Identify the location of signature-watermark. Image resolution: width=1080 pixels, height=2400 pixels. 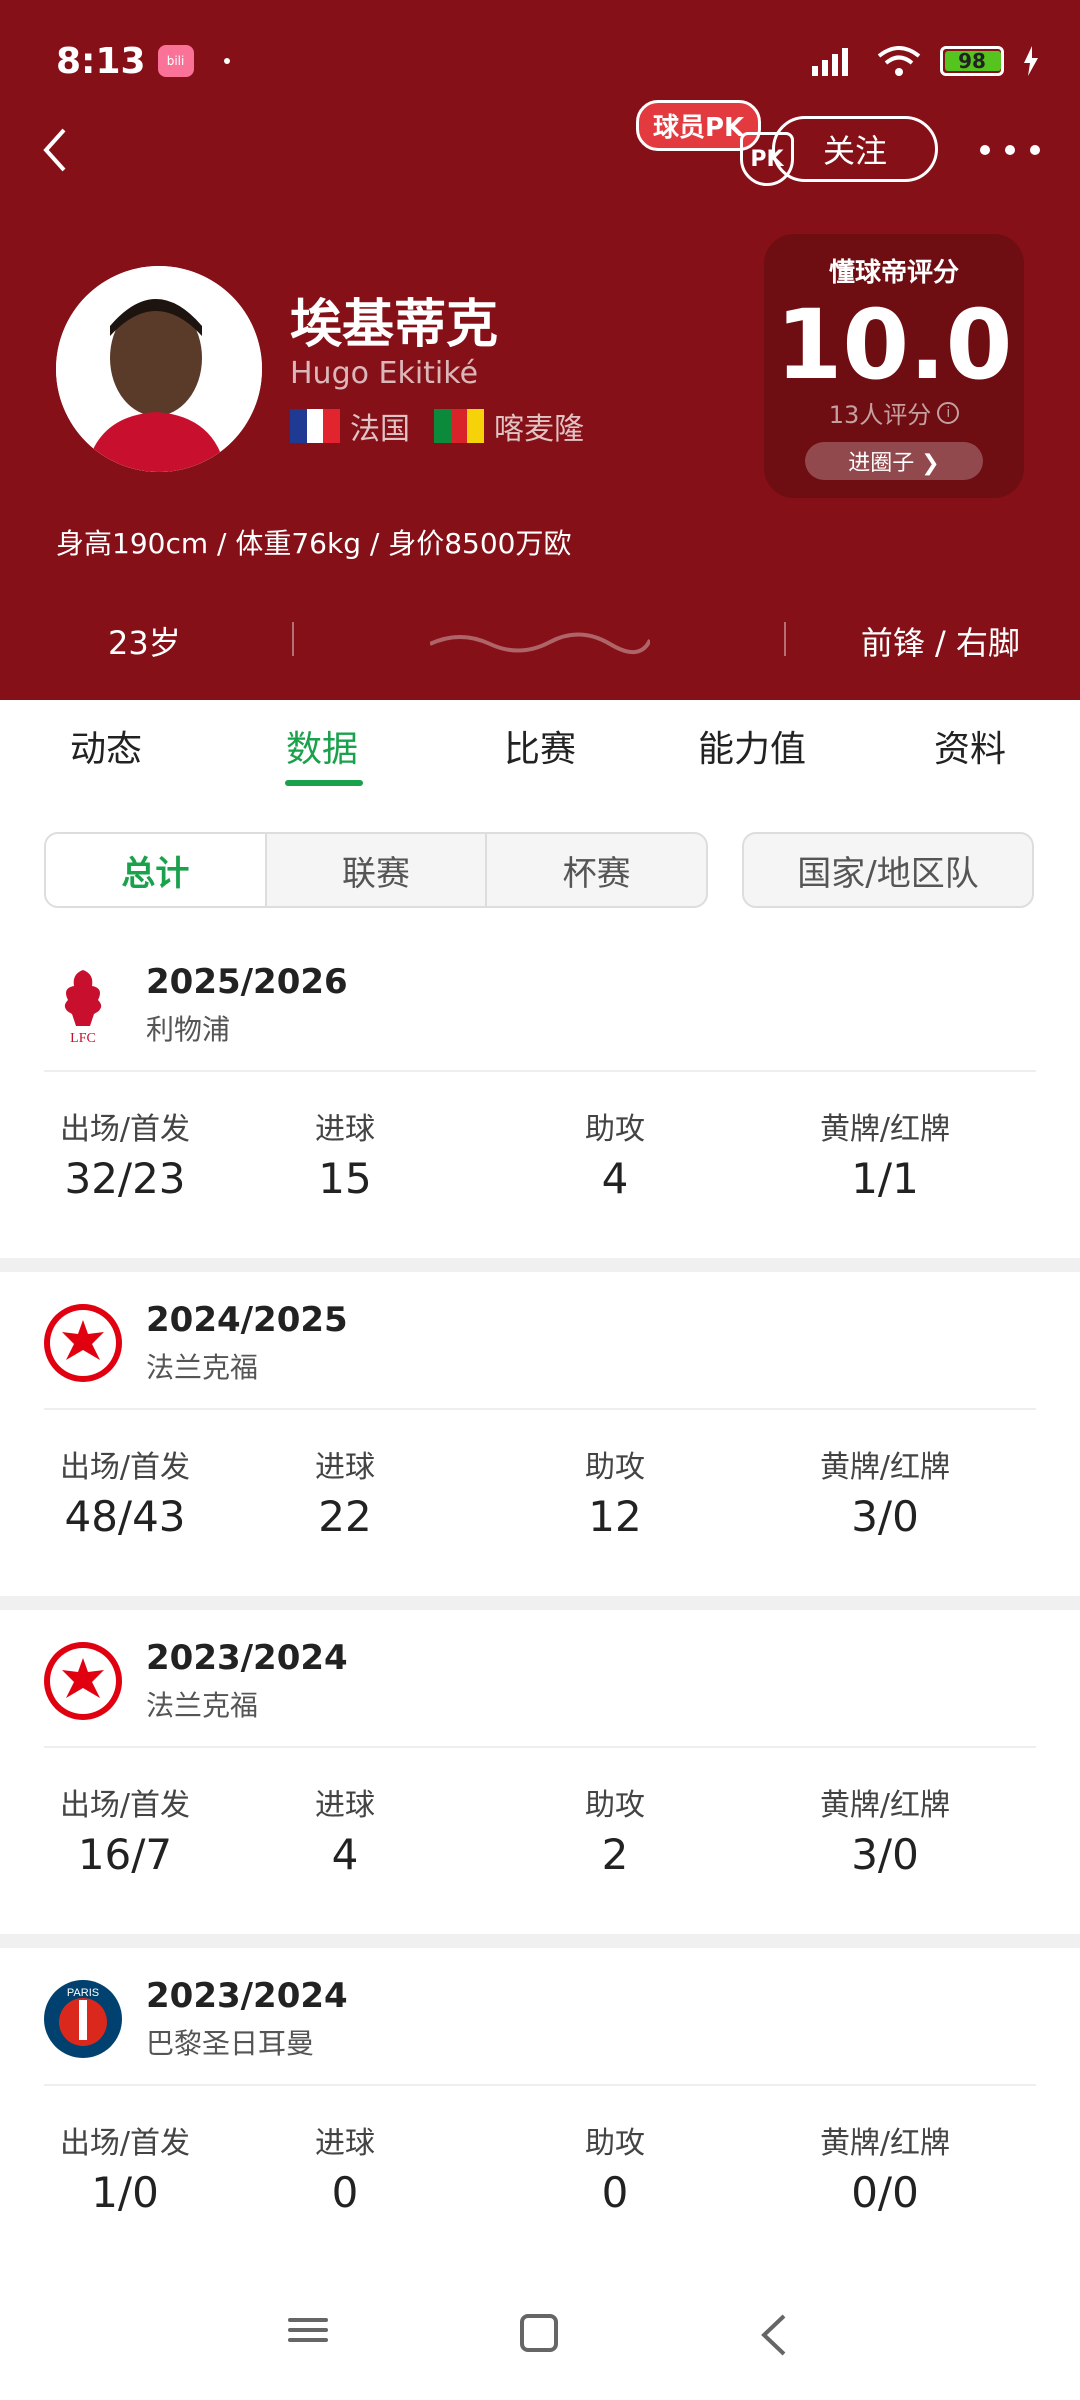
(540, 643).